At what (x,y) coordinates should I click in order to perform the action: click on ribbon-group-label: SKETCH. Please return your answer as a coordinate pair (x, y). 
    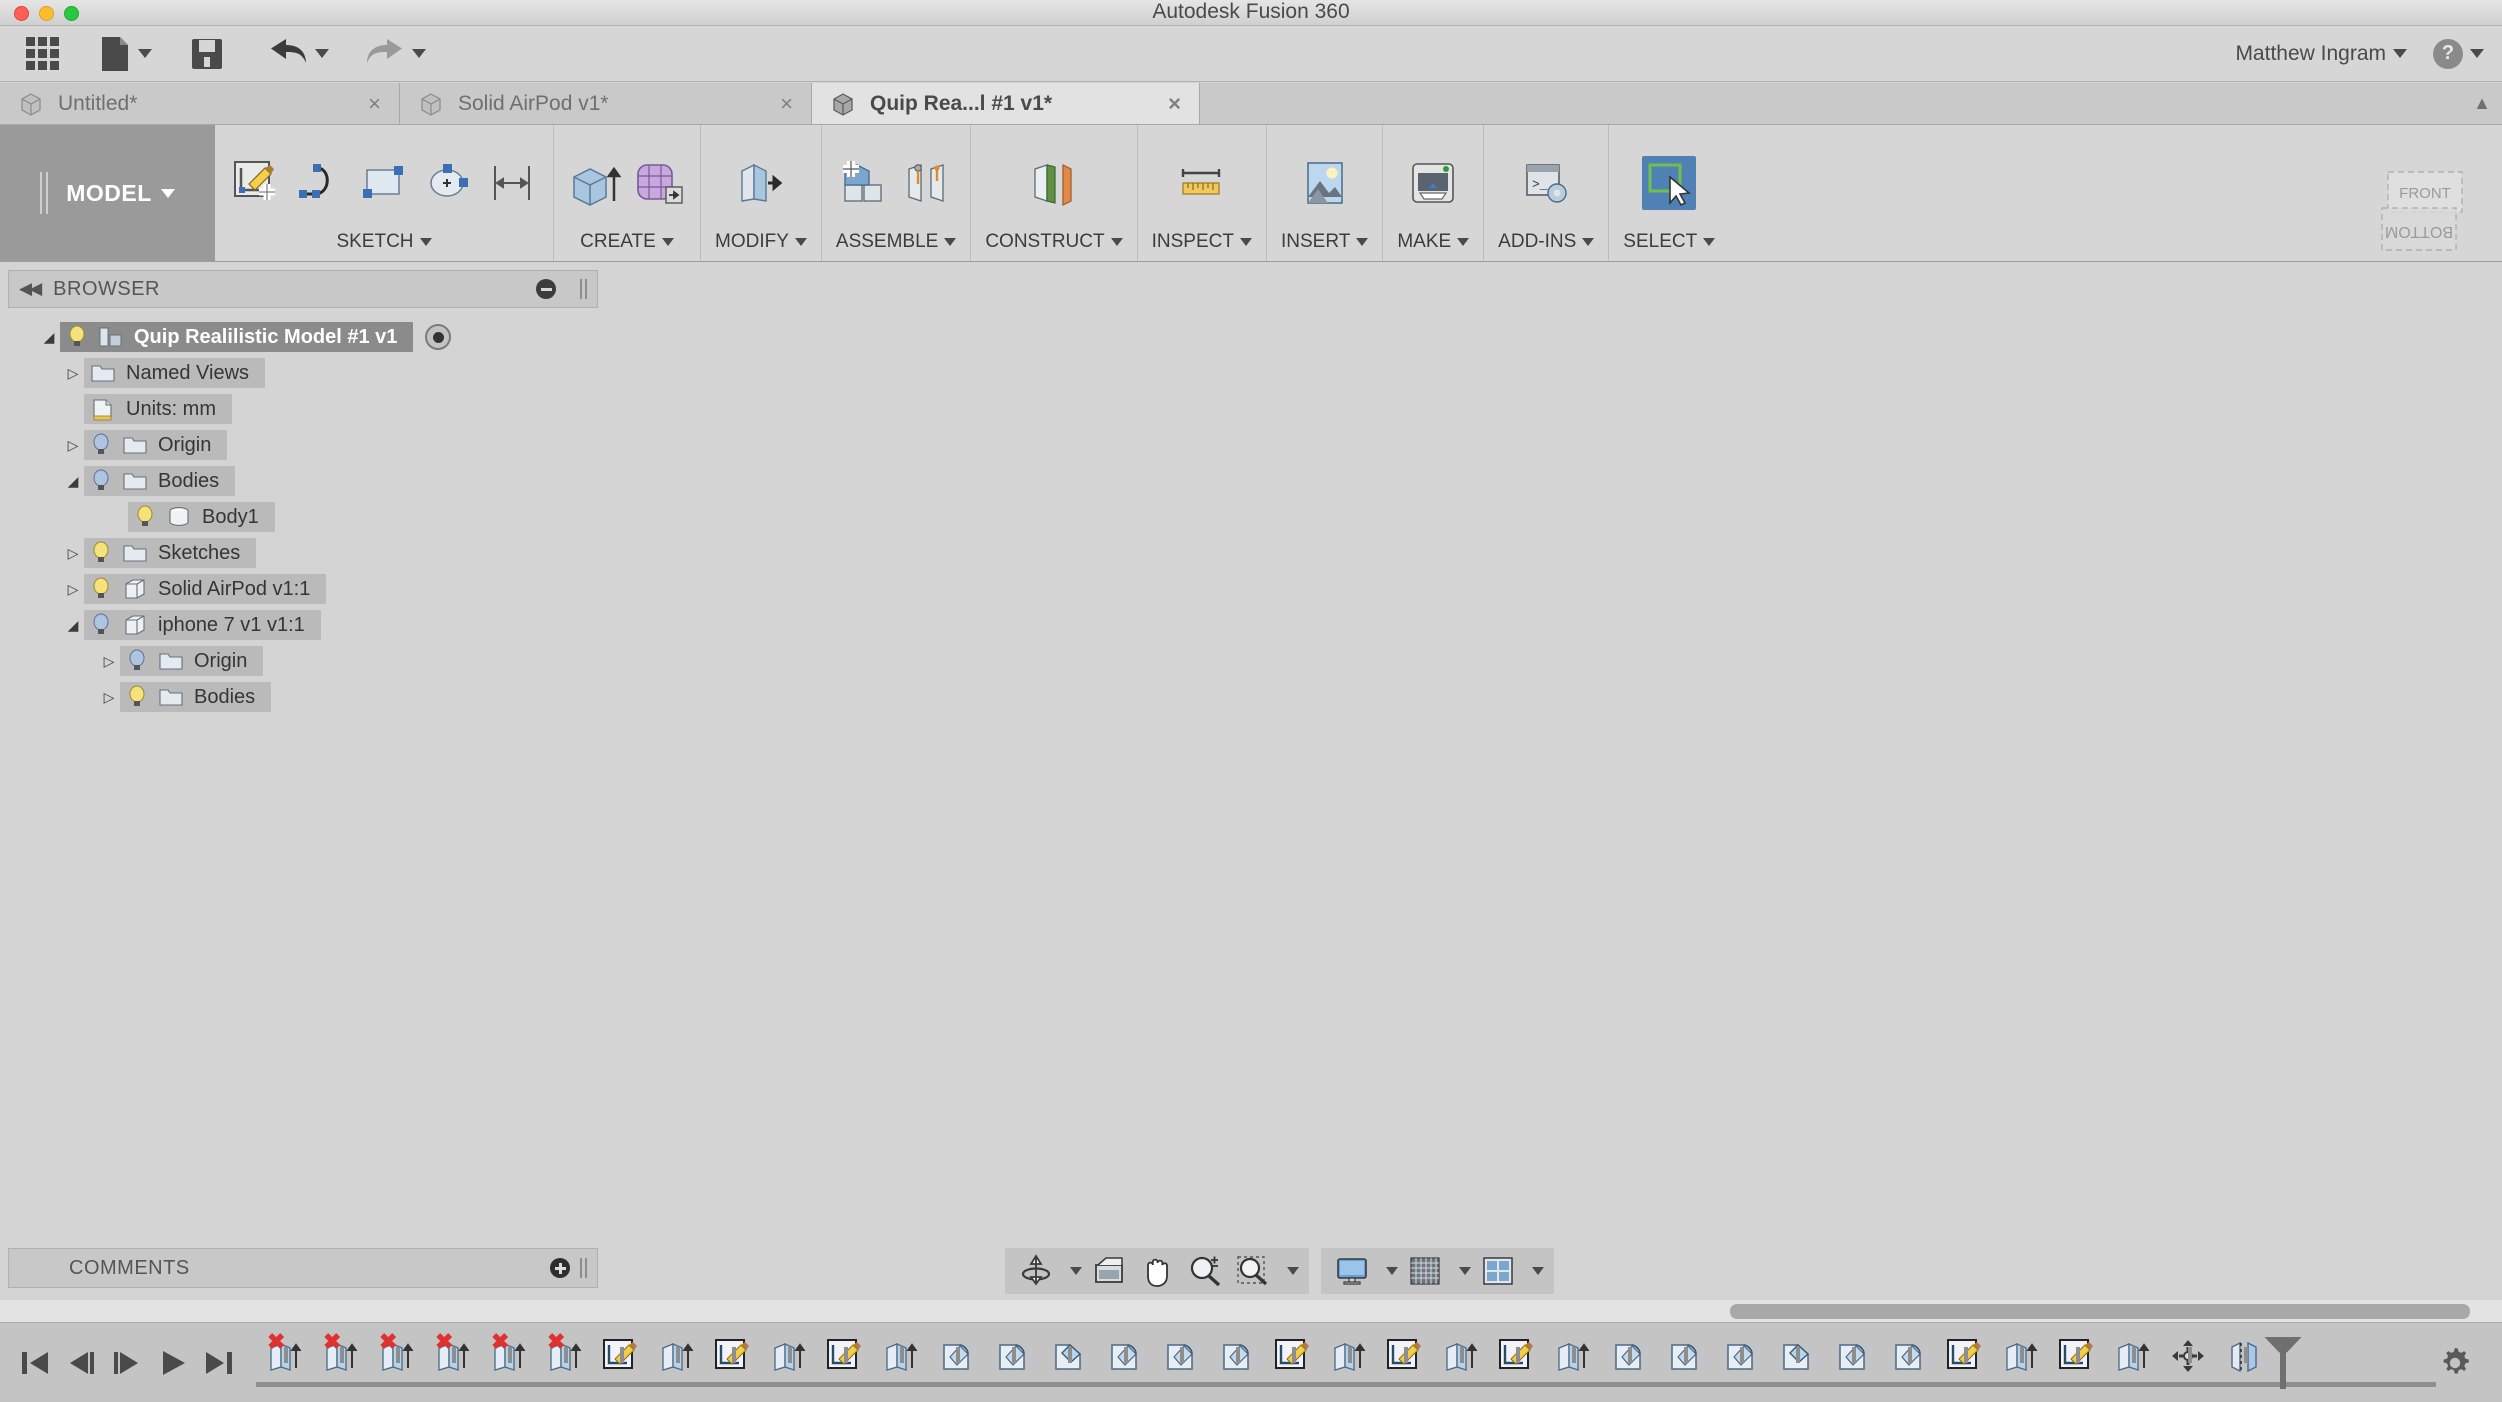
    Looking at the image, I should click on (384, 242).